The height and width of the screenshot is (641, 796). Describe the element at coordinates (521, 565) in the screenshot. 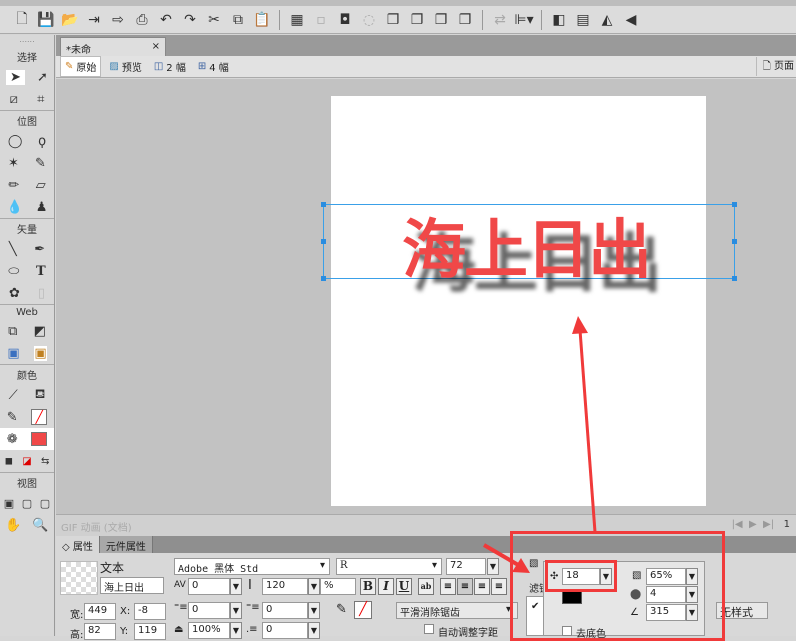

I see `arrow-head-right` at that location.